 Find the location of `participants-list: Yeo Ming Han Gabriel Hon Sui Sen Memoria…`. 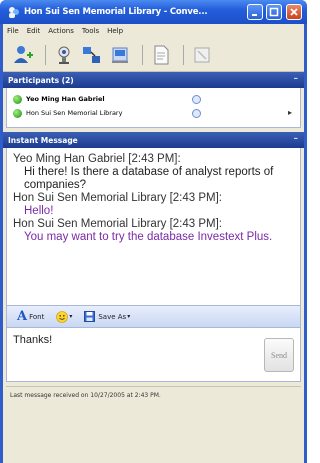

participants-list: Yeo Ming Han Gabriel Hon Sui Sen Memoria… is located at coordinates (153, 108).